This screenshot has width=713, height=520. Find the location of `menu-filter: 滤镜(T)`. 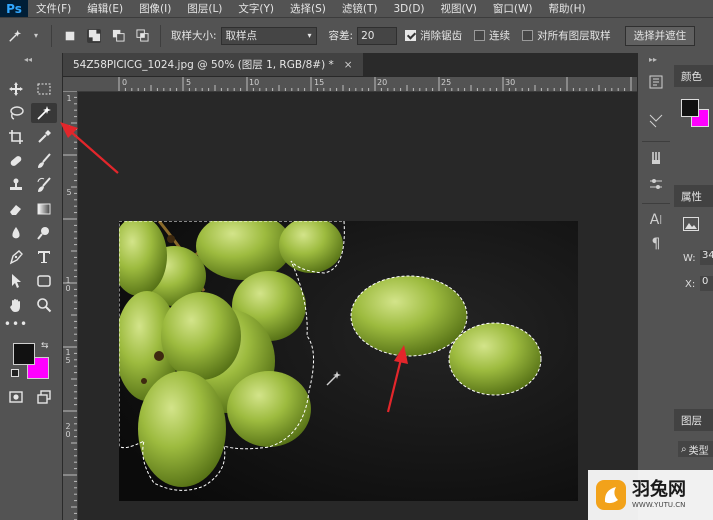

menu-filter: 滤镜(T) is located at coordinates (360, 8).